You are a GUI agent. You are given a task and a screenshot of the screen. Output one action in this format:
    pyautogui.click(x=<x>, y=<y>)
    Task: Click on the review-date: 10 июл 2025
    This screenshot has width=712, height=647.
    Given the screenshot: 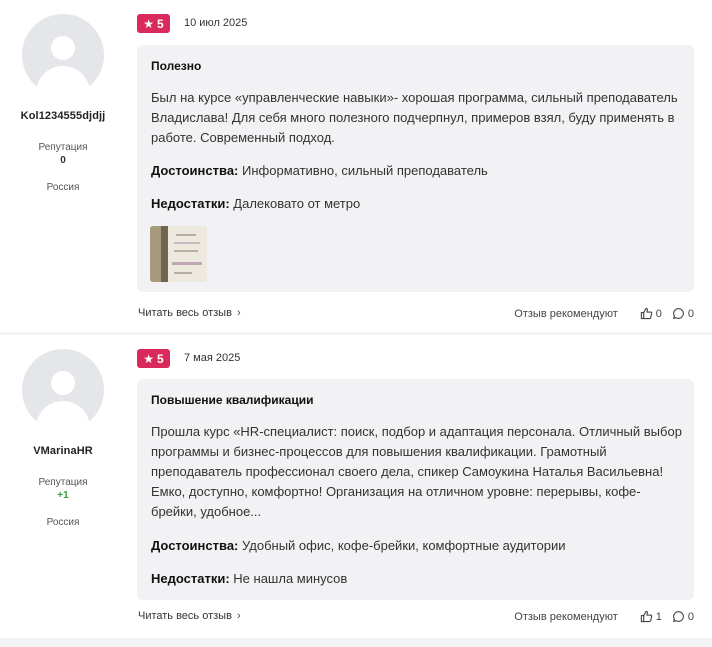 What is the action you would take?
    pyautogui.click(x=216, y=23)
    